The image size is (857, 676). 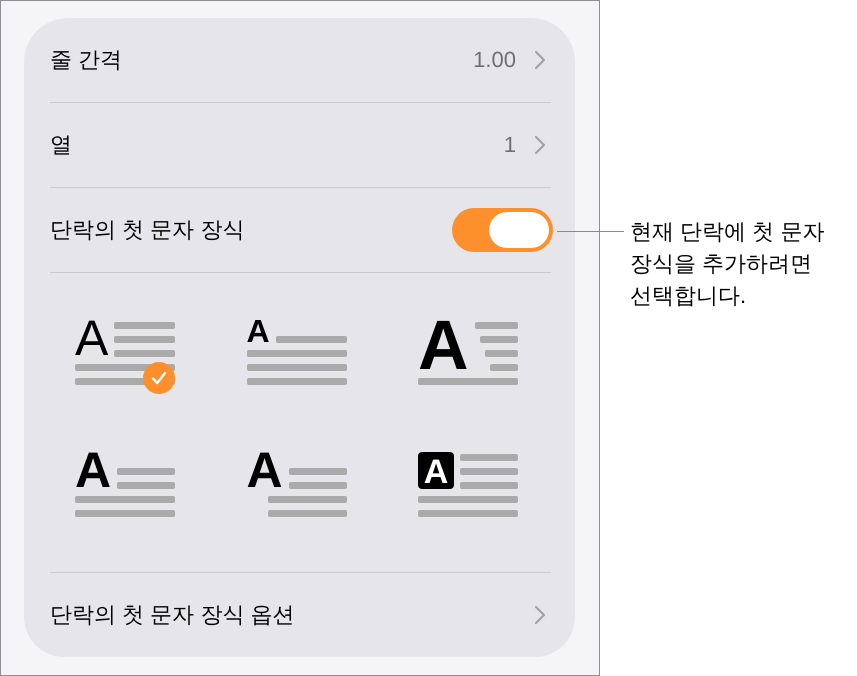 What do you see at coordinates (61, 145) in the screenshot?
I see `setting-label: 열` at bounding box center [61, 145].